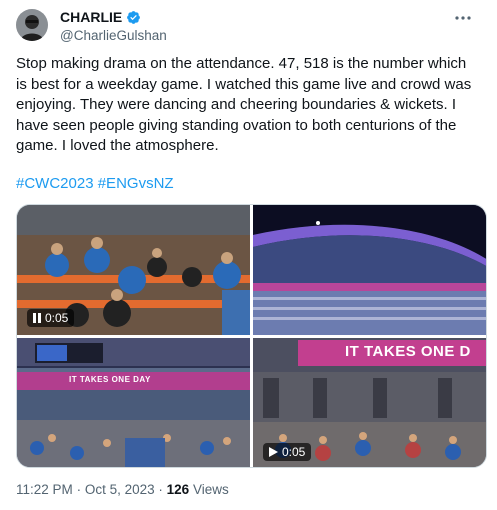  I want to click on media-video-1: 0:05, so click(133, 270).